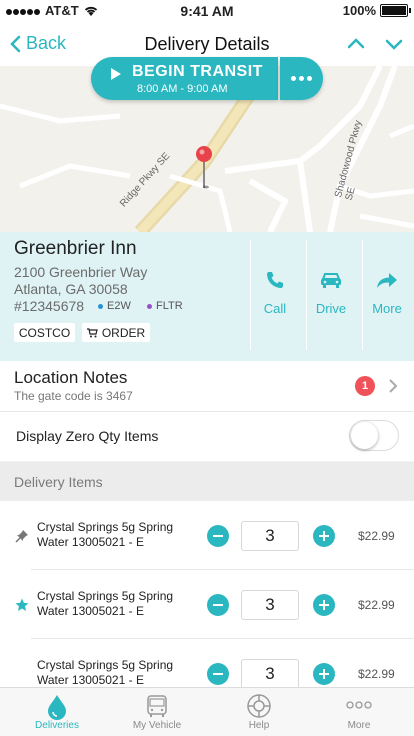 This screenshot has width=414, height=736. What do you see at coordinates (207, 436) in the screenshot?
I see `zero-qty-row: Display Zero Qty Items` at bounding box center [207, 436].